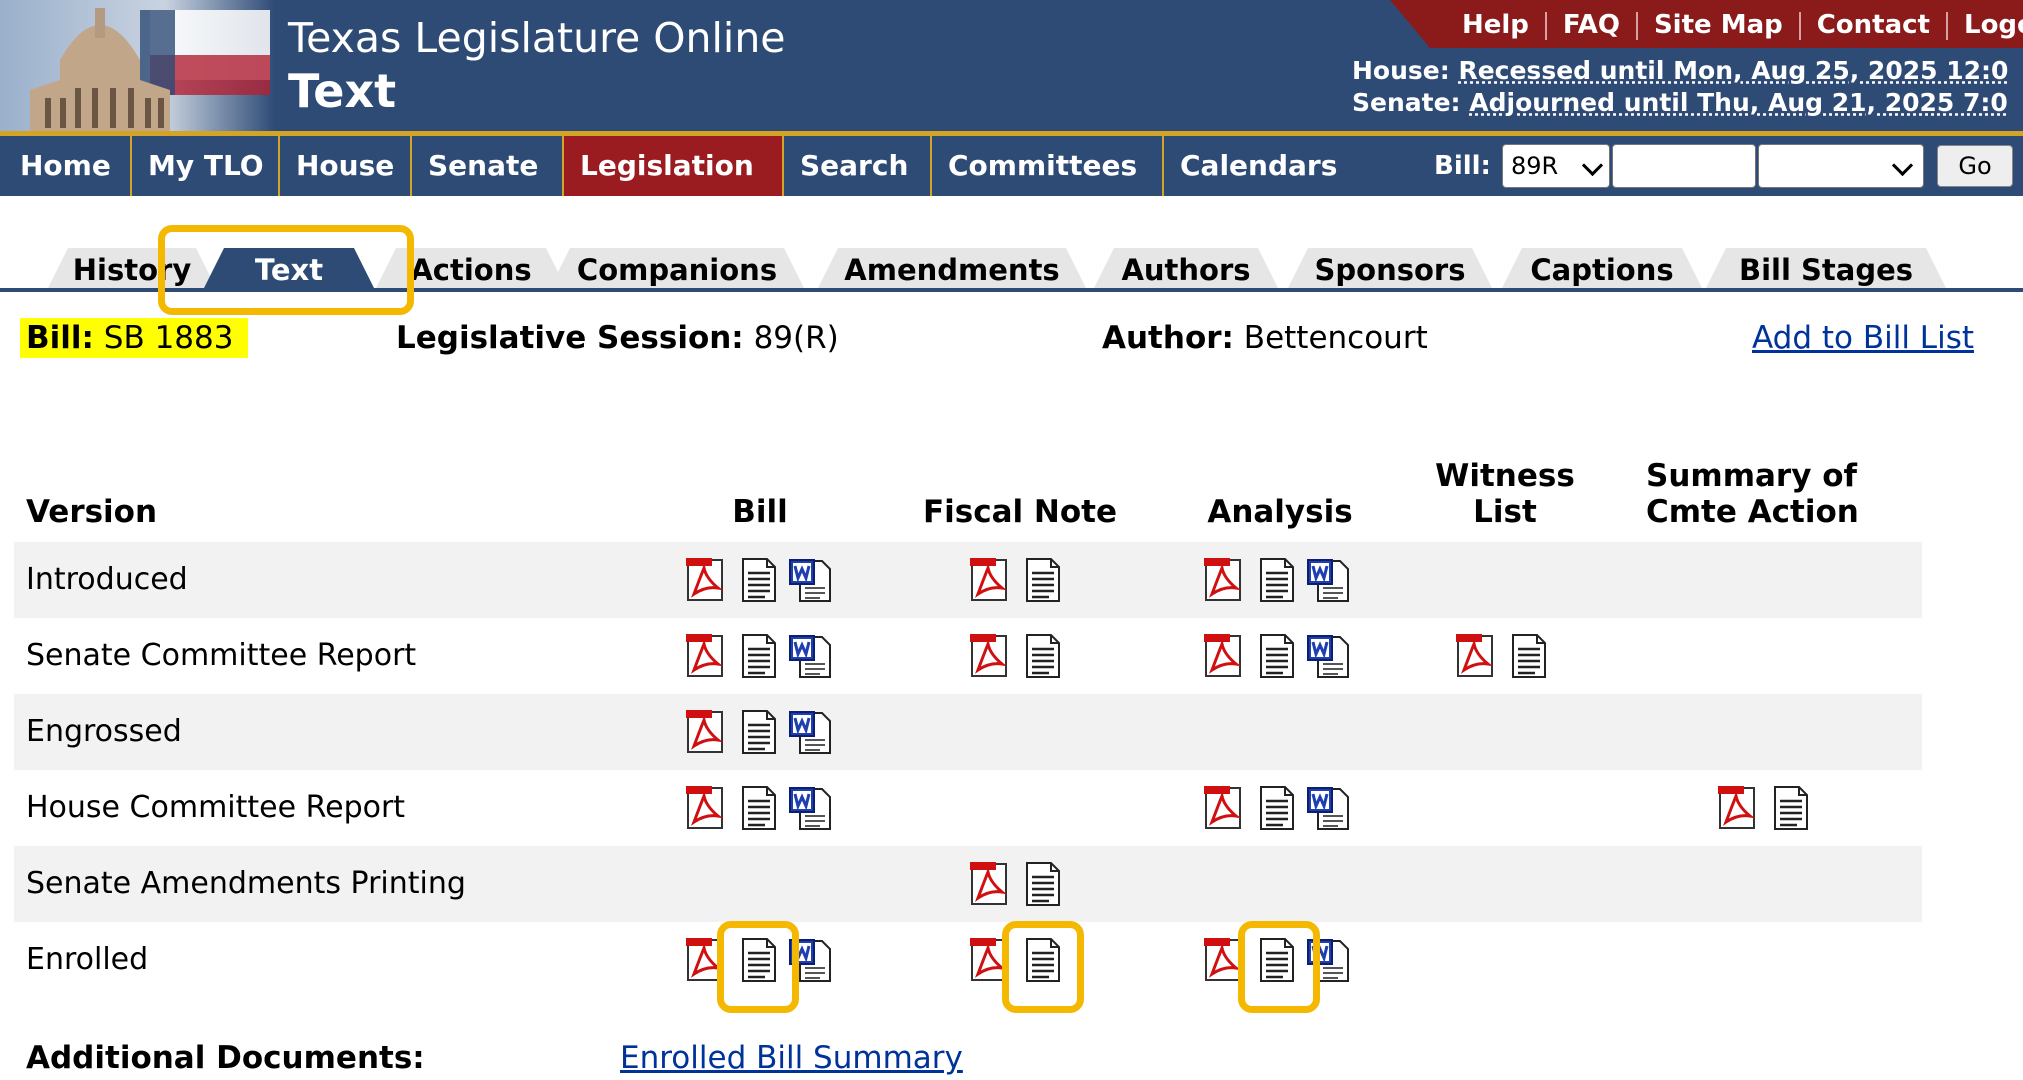 This screenshot has height=1080, width=2023. I want to click on site-map-link: Site Map, so click(1718, 25).